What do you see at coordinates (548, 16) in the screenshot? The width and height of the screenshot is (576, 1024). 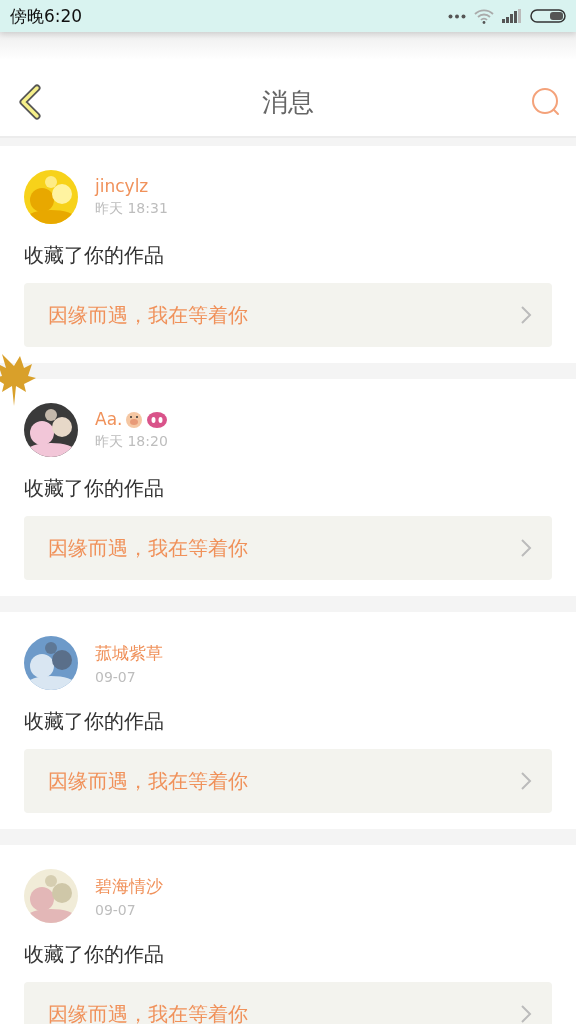 I see `battery-icon` at bounding box center [548, 16].